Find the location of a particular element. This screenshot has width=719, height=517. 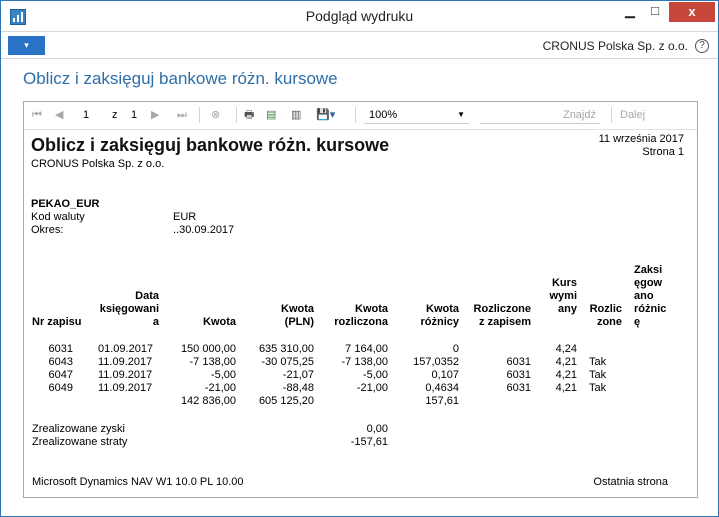

report-page-number: Strona 1 is located at coordinates (663, 152).